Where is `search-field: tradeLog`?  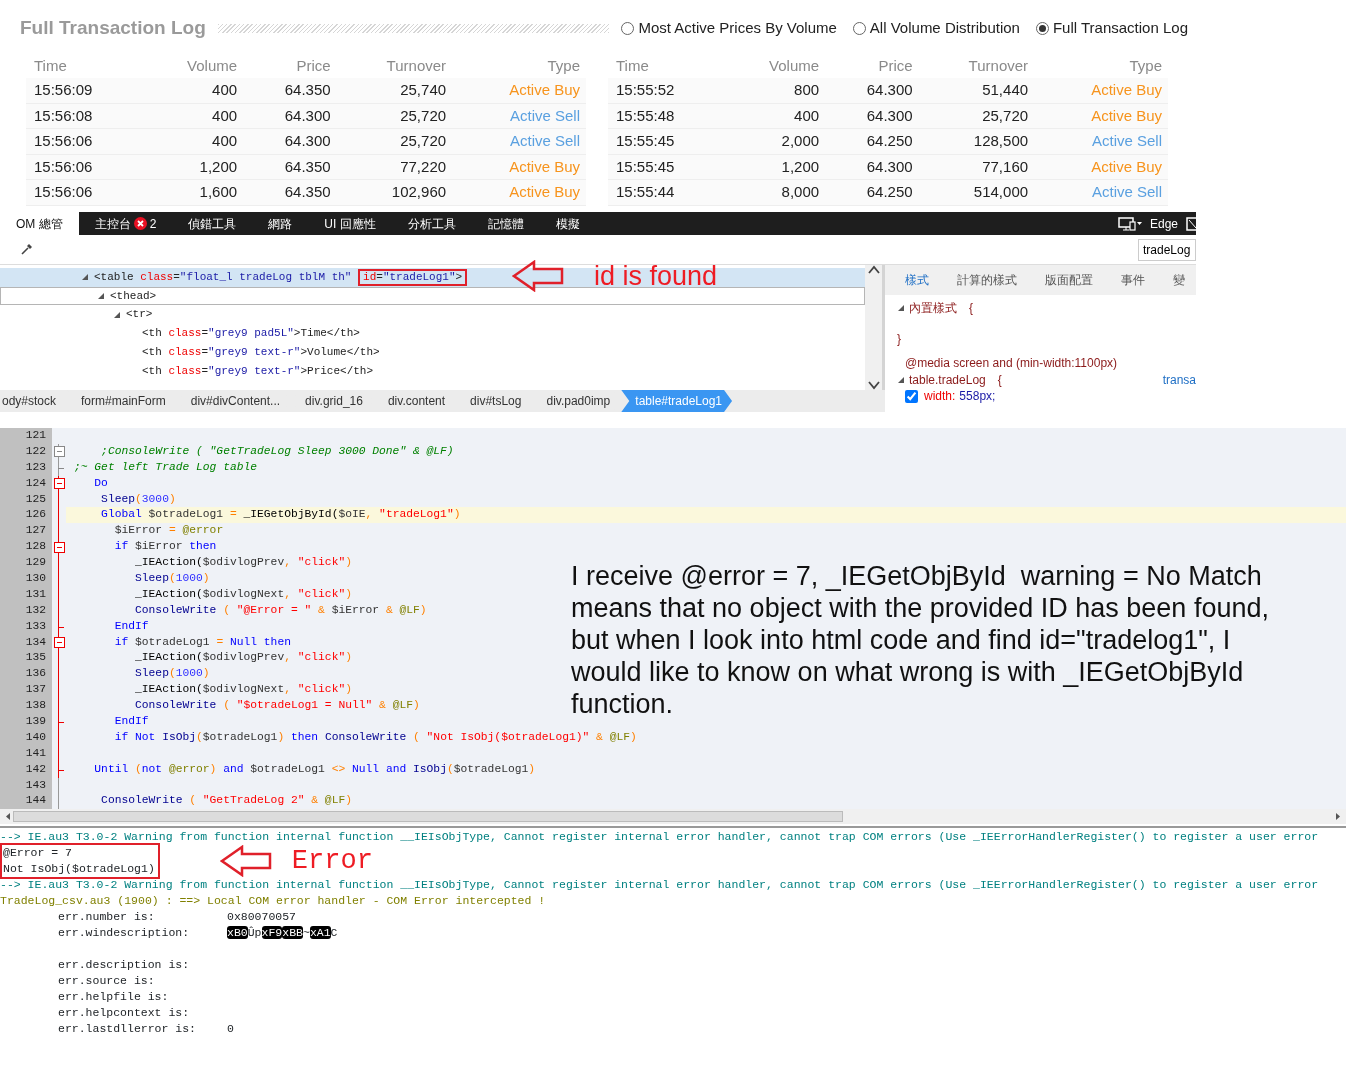 search-field: tradeLog is located at coordinates (1167, 249).